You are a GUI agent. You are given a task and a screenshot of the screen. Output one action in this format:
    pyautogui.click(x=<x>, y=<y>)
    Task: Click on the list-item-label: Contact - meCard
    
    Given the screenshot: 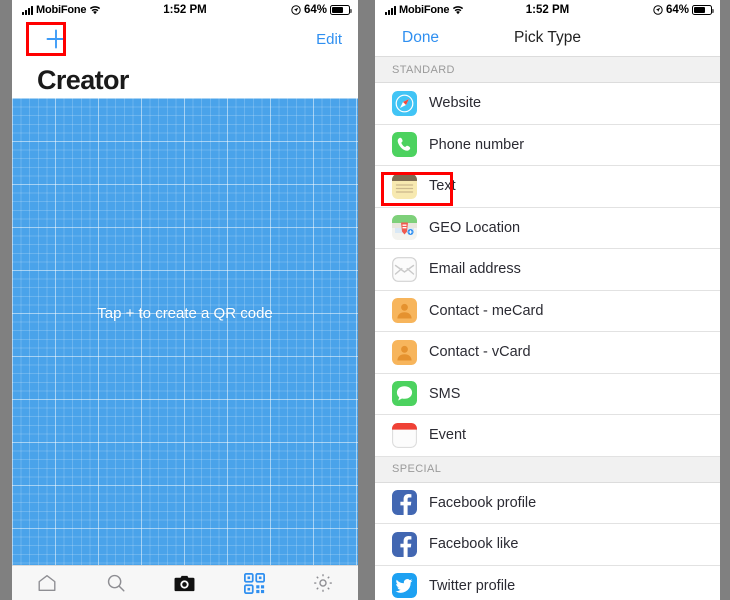 What is the action you would take?
    pyautogui.click(x=486, y=310)
    